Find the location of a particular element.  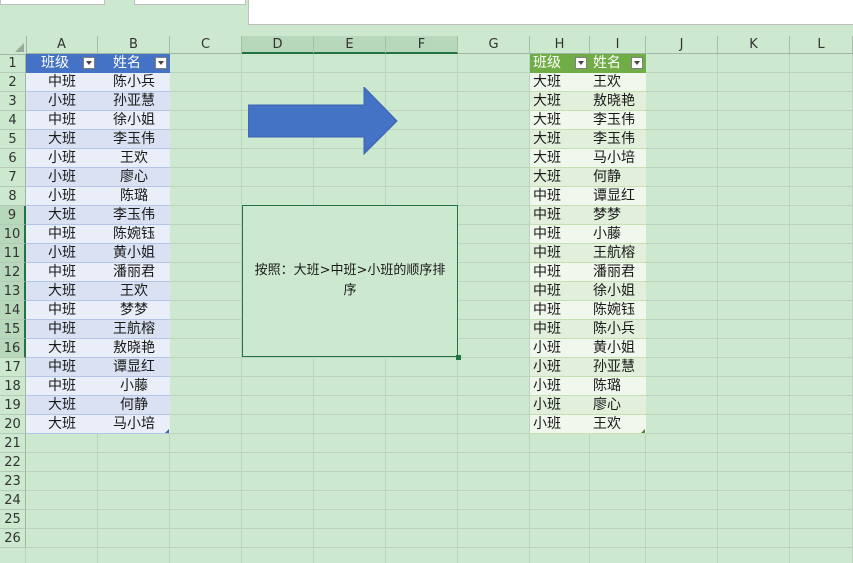

row-header-9: 9 is located at coordinates (13, 215).